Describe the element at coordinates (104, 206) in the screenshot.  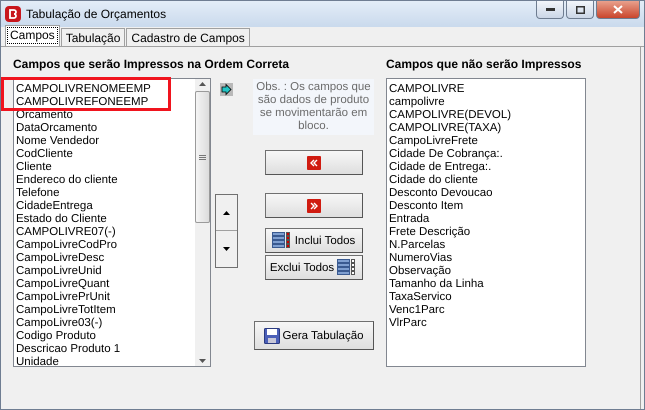
I see `list-item: CidadeEntrega` at that location.